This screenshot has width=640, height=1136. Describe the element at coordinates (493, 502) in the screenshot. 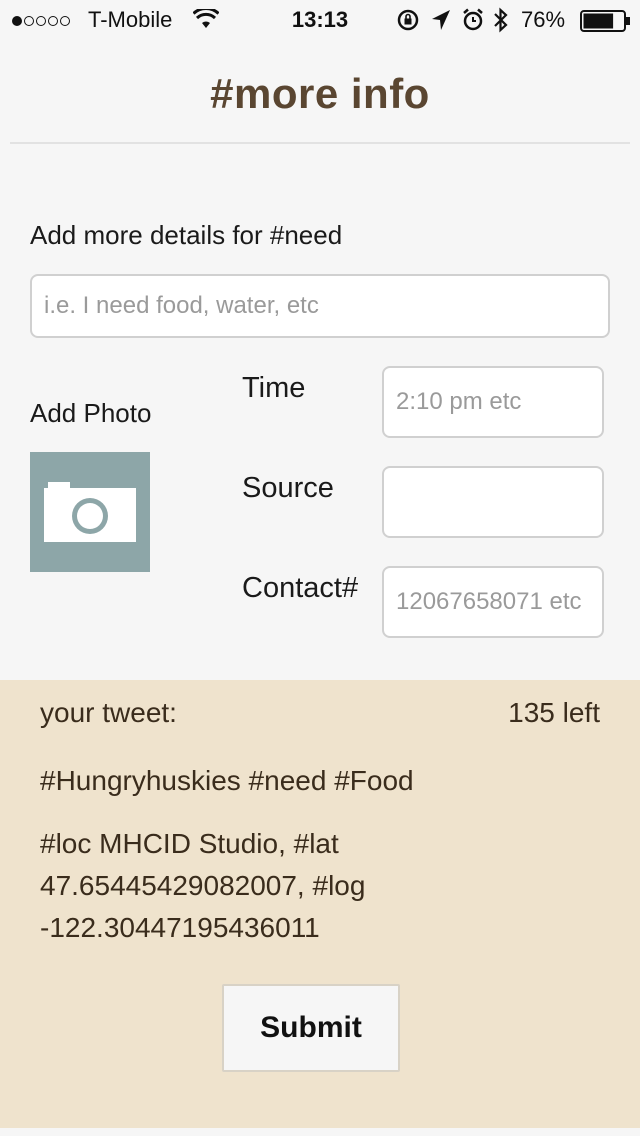

I see `source-input` at that location.